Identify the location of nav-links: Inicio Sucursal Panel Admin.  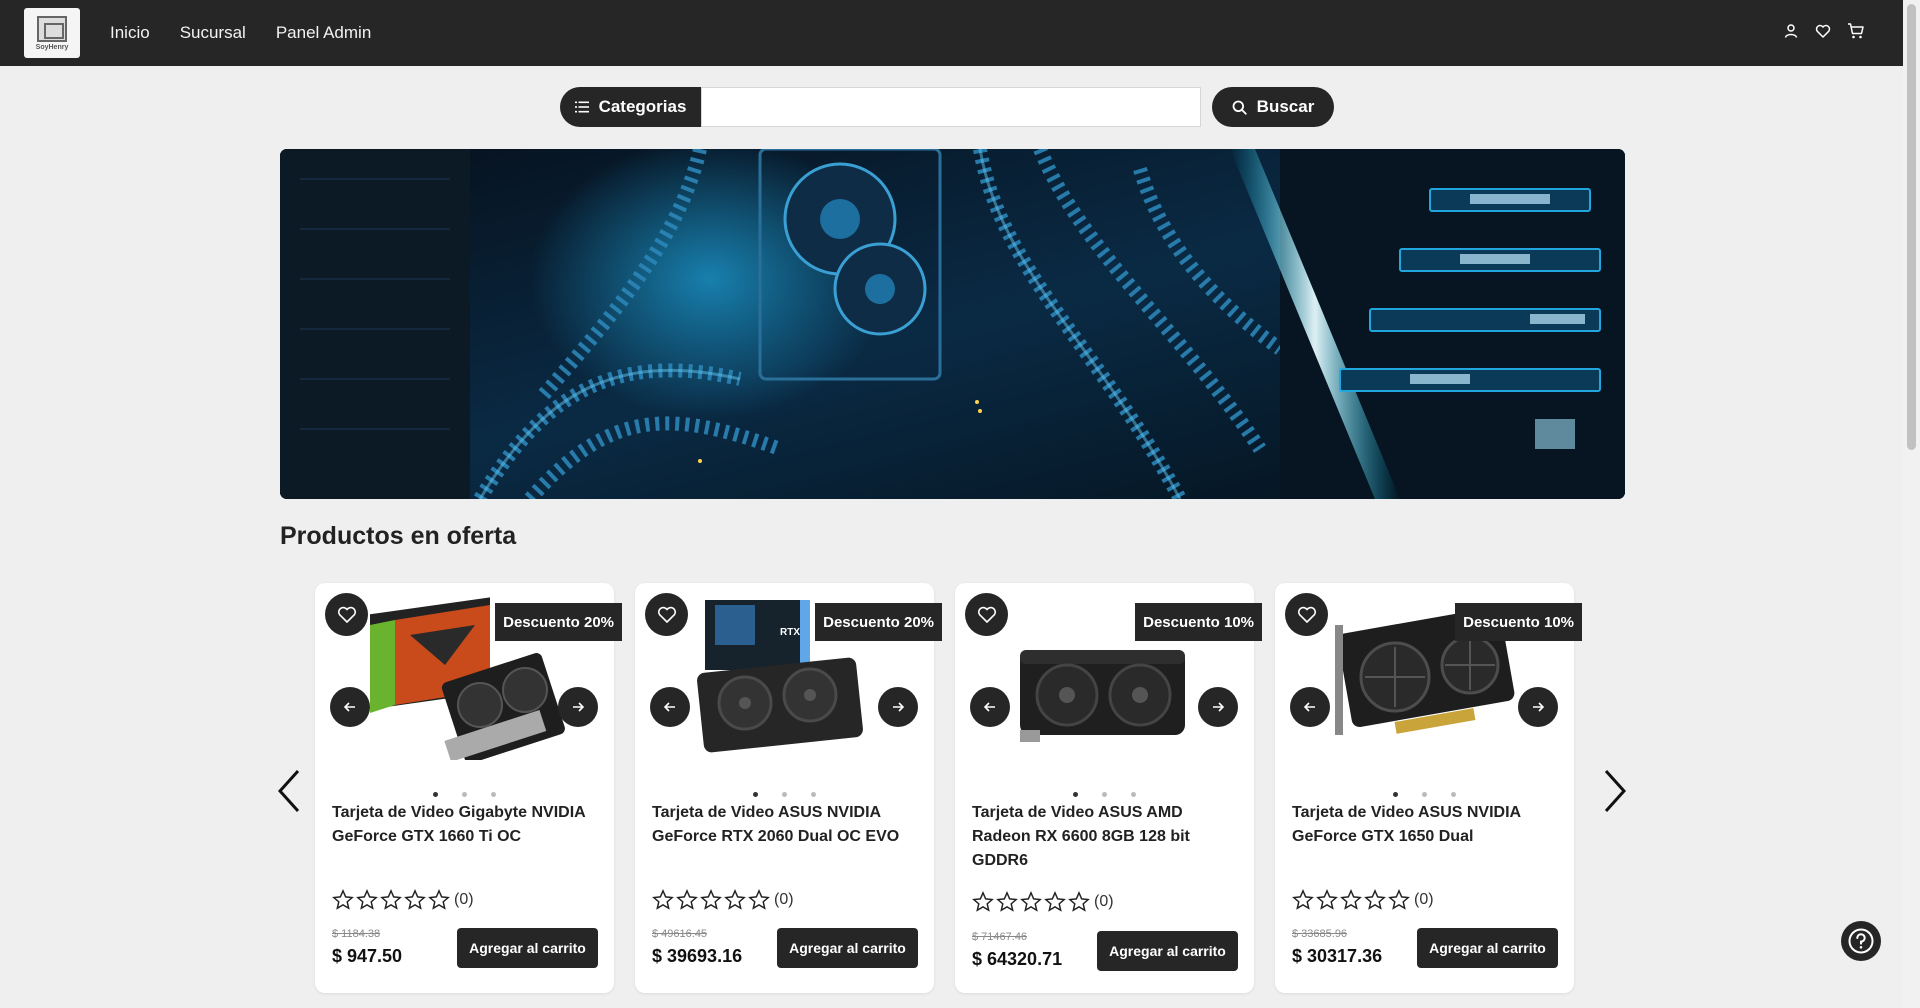
(240, 33).